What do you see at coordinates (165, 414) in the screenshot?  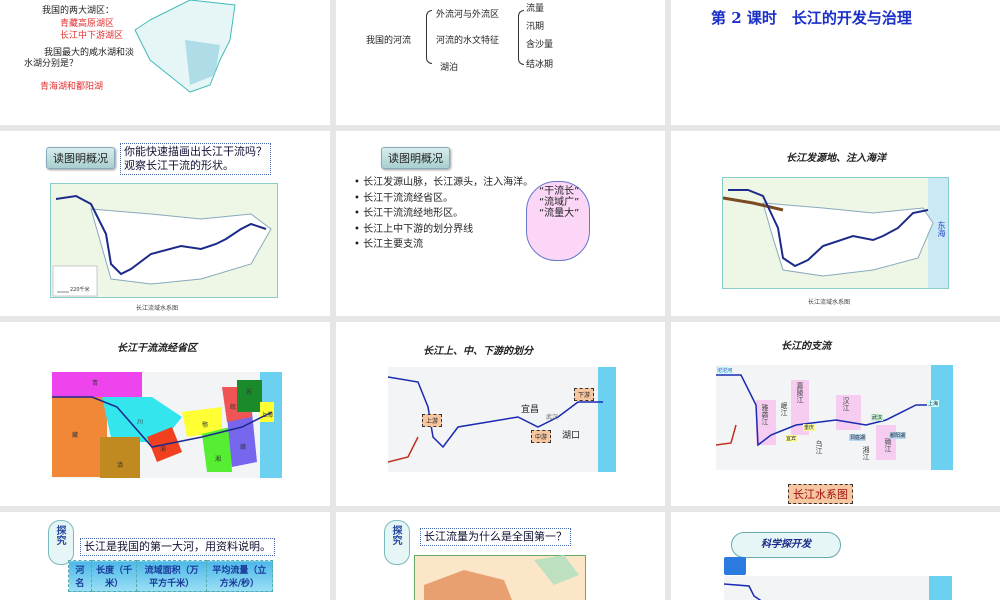 I see `slide-7: 长江干流流经省区 青 藏 川 渝 滇 鄂 湘 赣 皖 苏 上海` at bounding box center [165, 414].